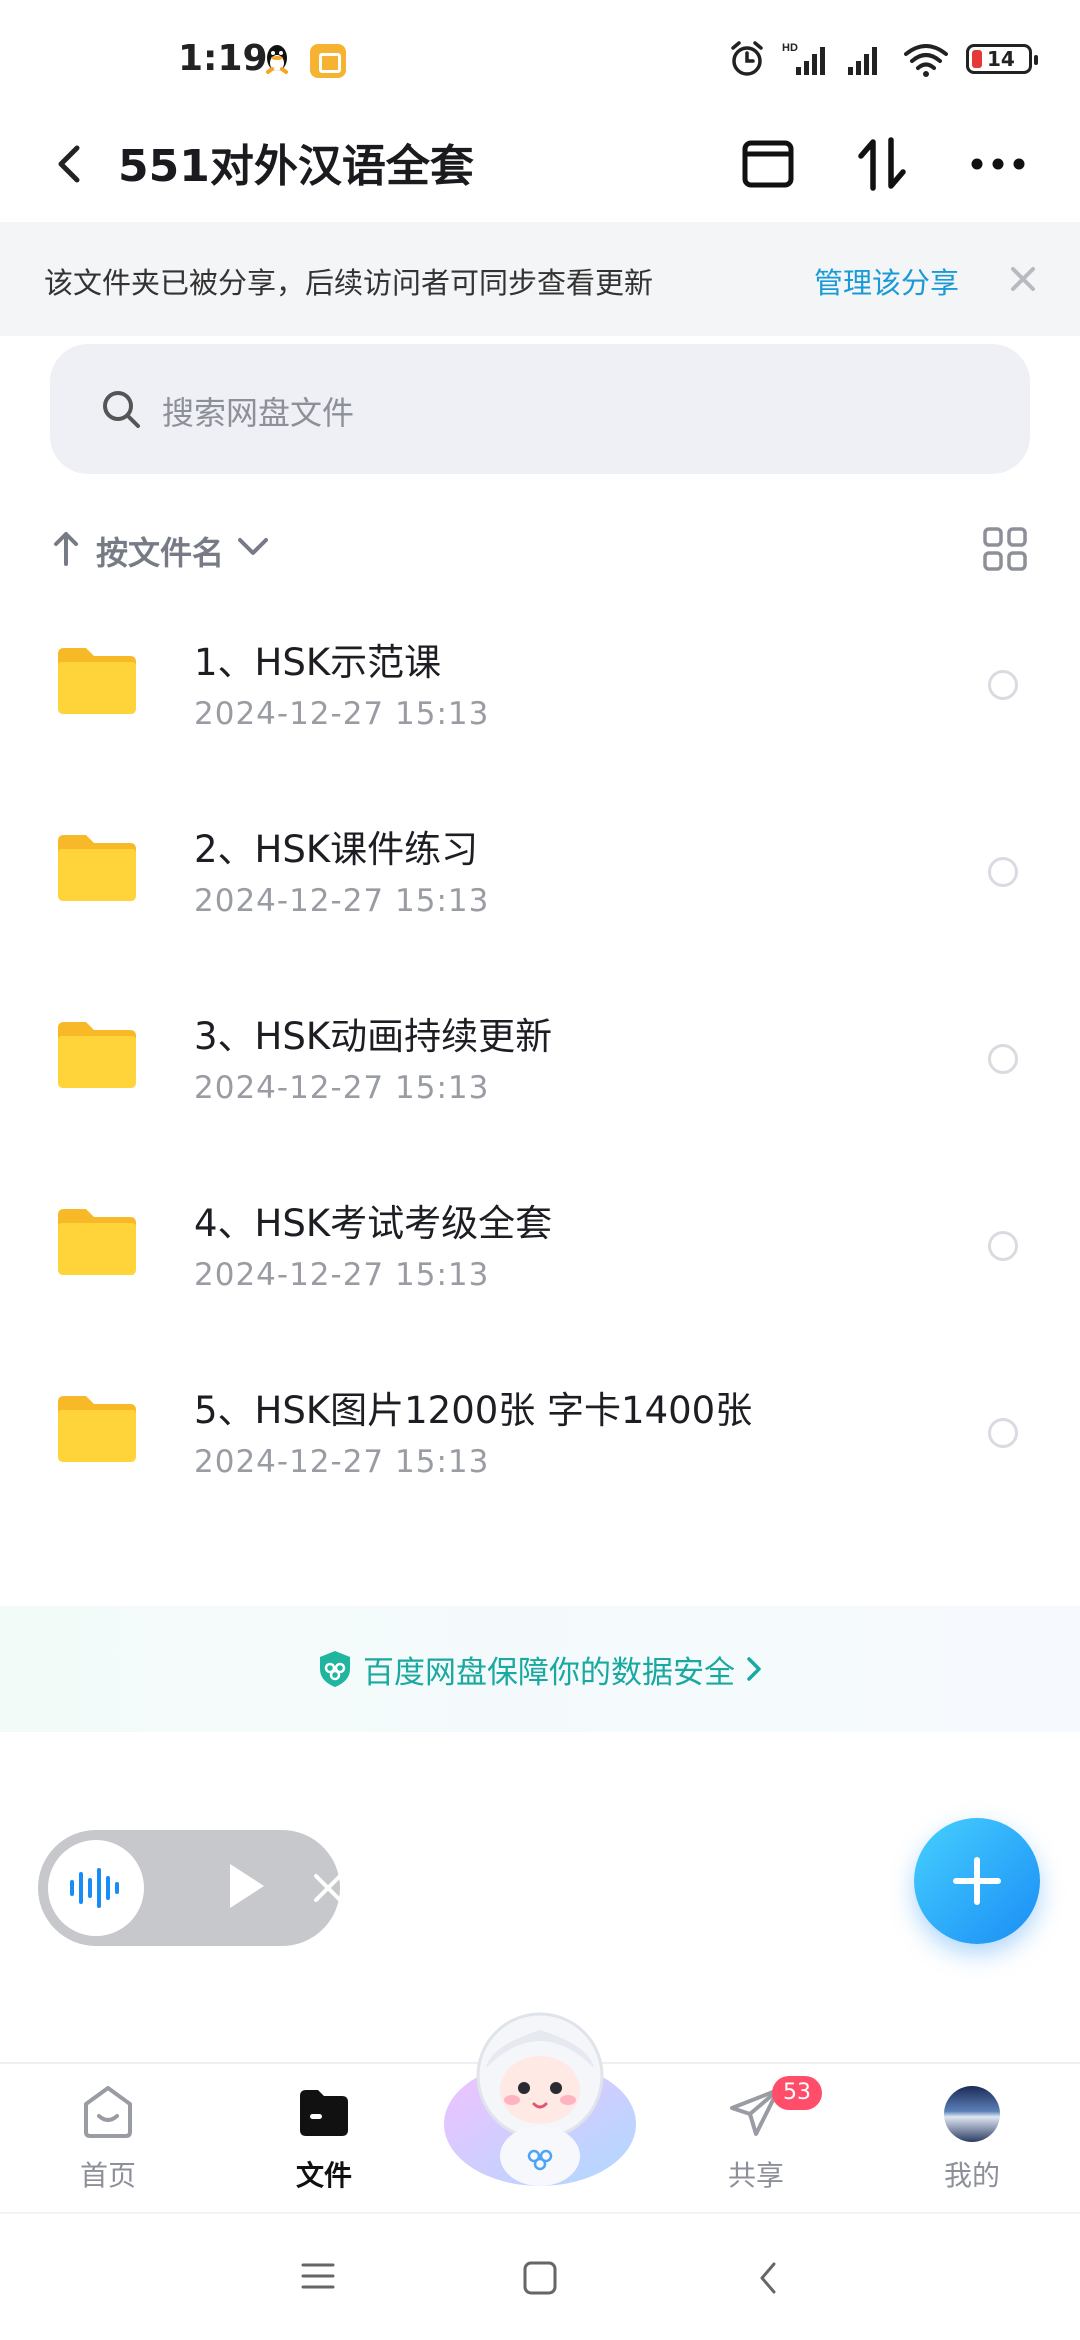 Image resolution: width=1080 pixels, height=2340 pixels. I want to click on back-triangle-icon, so click(768, 2278).